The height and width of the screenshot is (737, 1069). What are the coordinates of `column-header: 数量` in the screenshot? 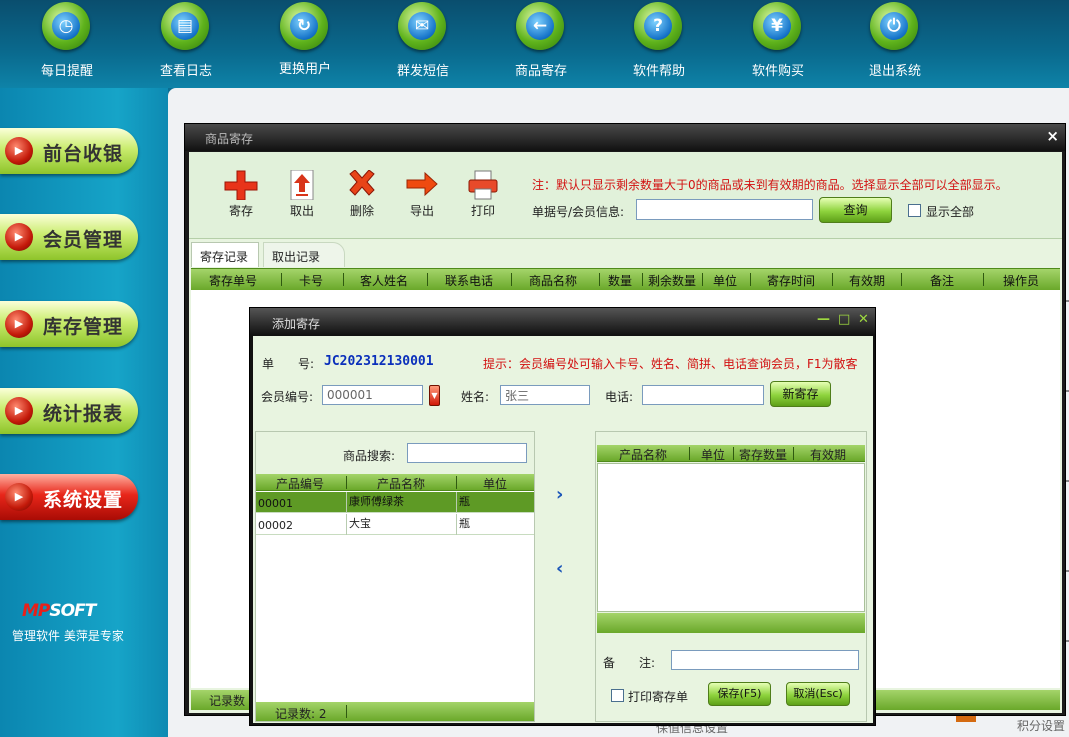 It's located at (620, 280).